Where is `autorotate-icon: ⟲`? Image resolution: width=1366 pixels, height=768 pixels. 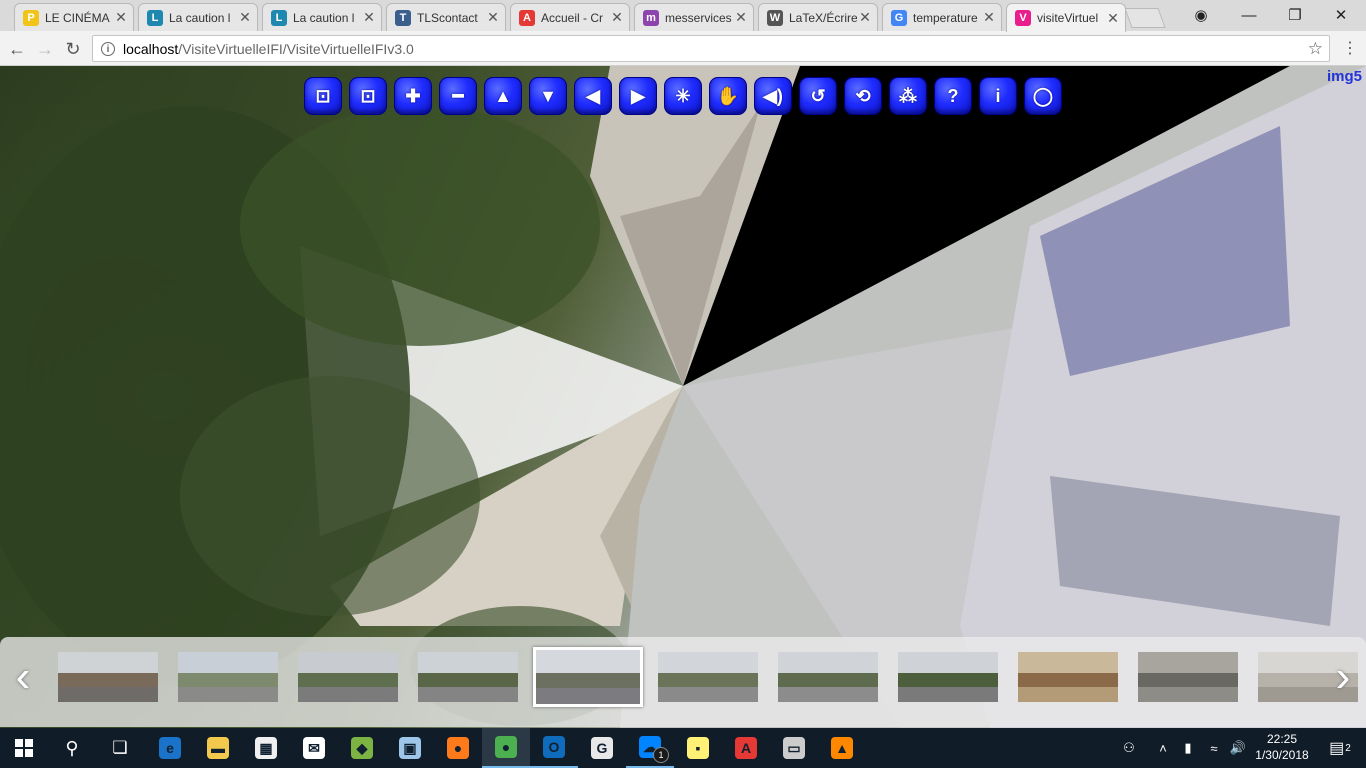 autorotate-icon: ⟲ is located at coordinates (863, 95).